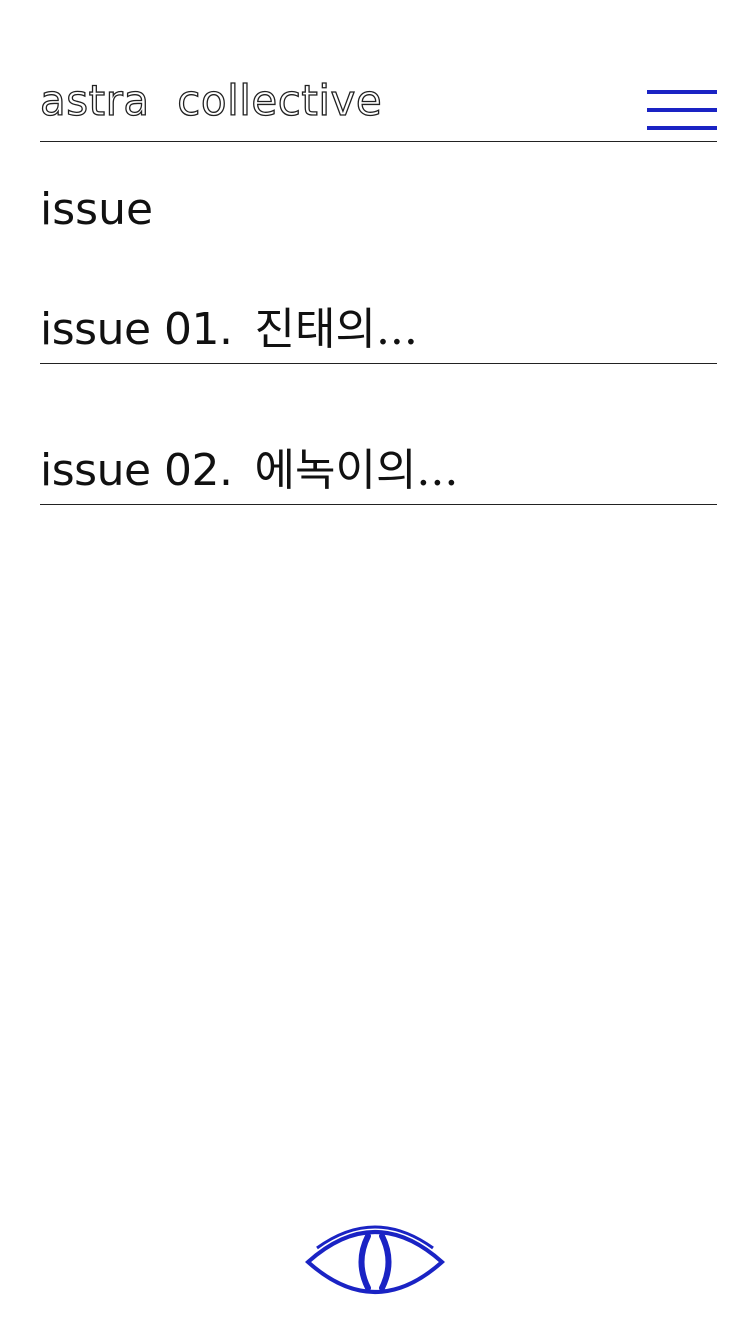  Describe the element at coordinates (136, 470) in the screenshot. I see `issue-number: issue 02.` at that location.